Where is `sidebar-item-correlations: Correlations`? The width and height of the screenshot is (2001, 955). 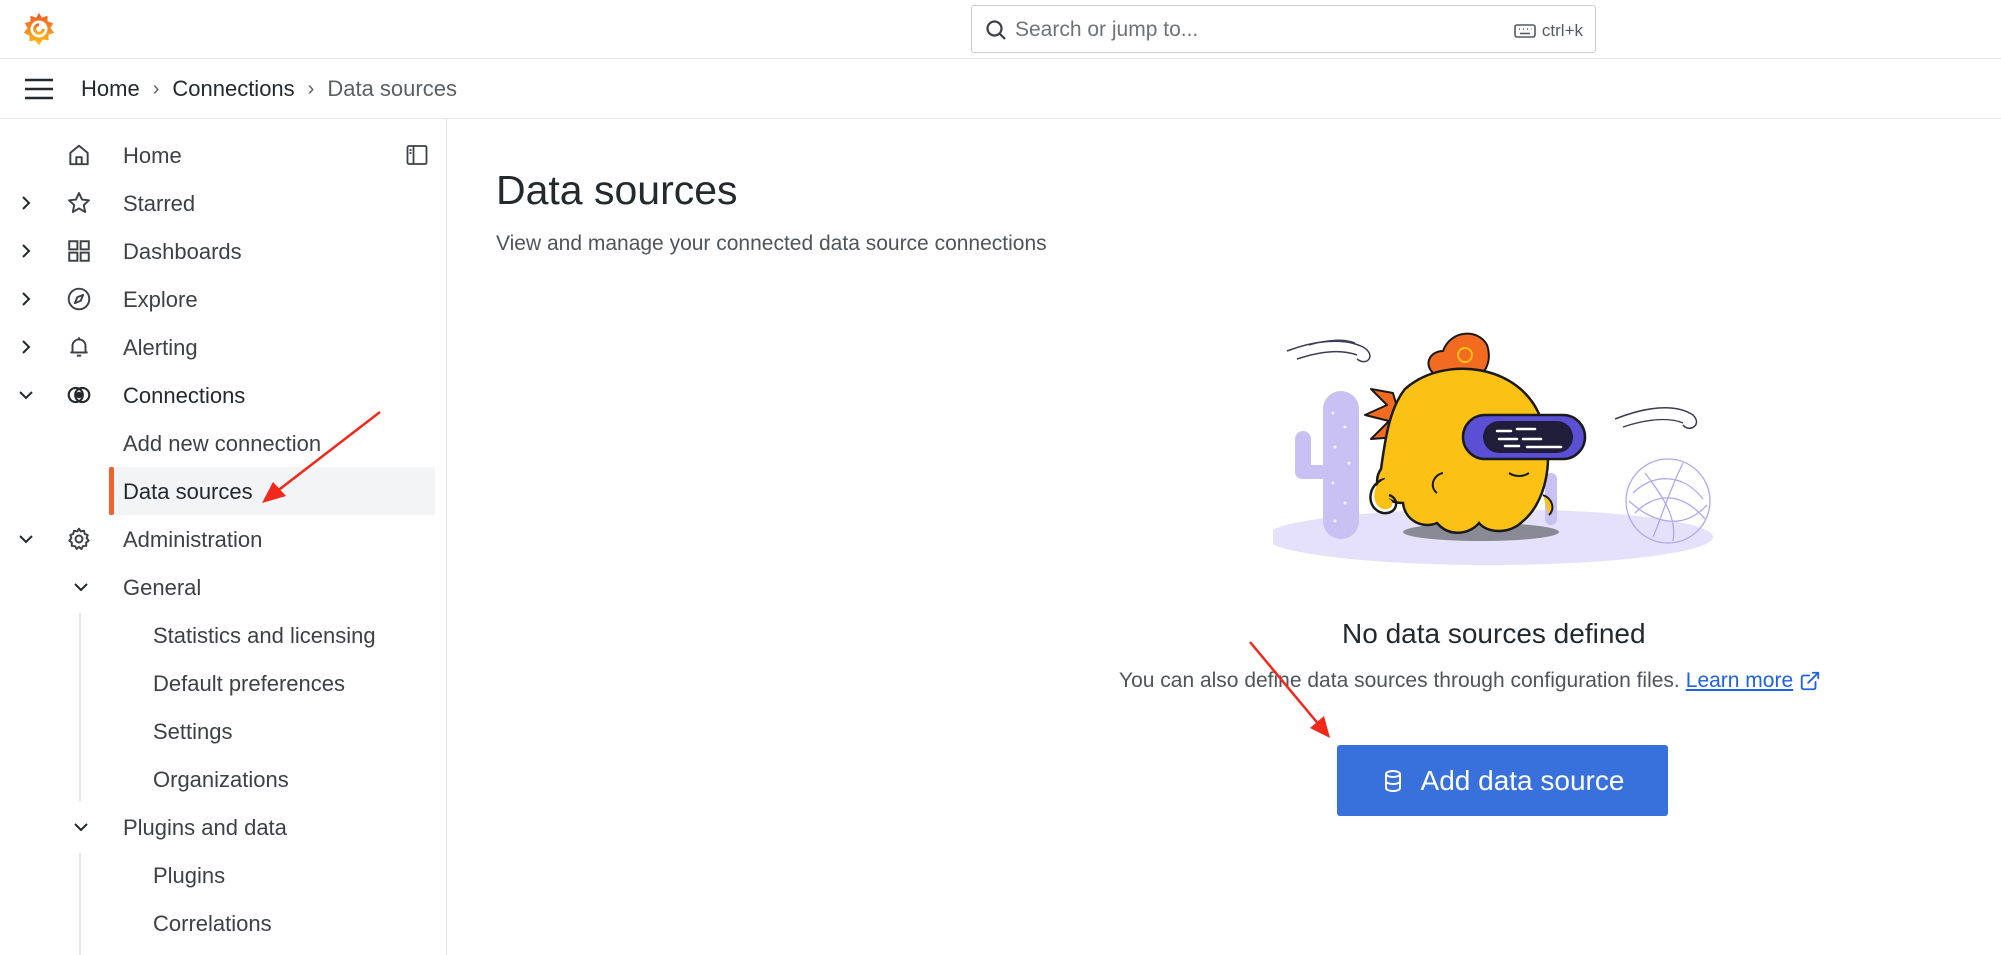
sidebar-item-correlations: Correlations is located at coordinates (223, 923).